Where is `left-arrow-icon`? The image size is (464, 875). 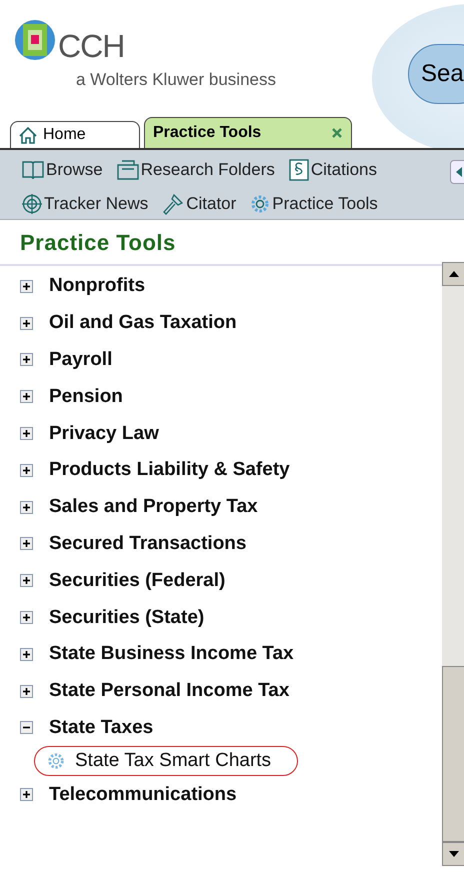 left-arrow-icon is located at coordinates (459, 172).